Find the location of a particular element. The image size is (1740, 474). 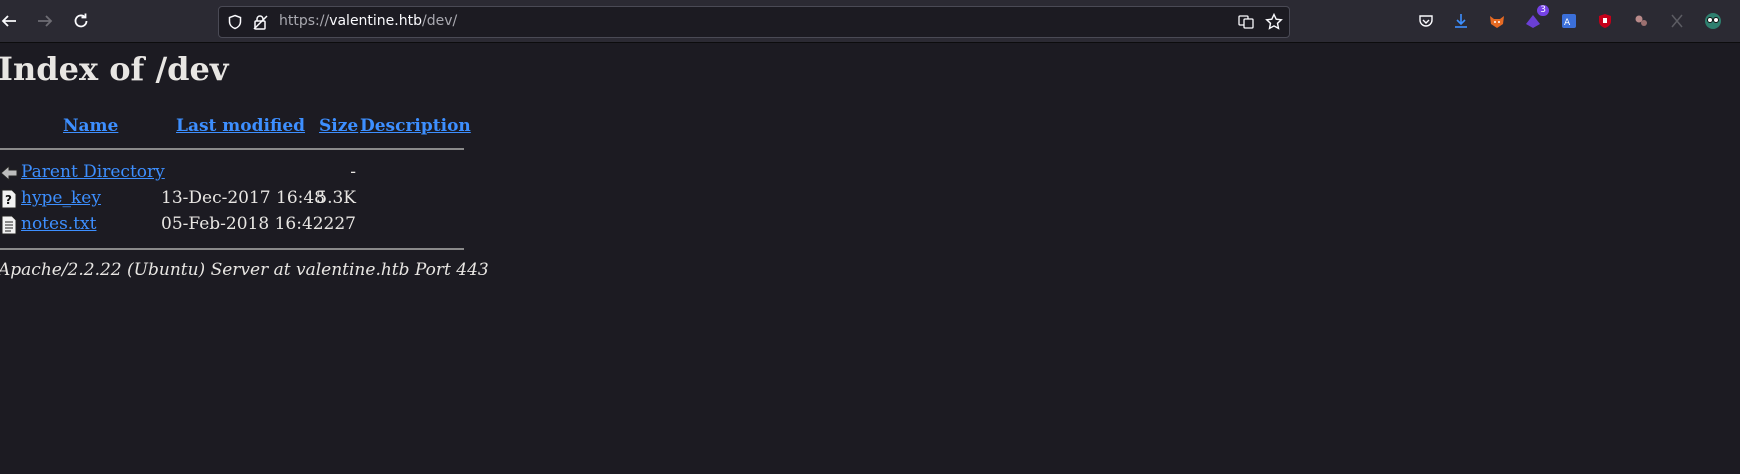

url-host: valentine.htb is located at coordinates (375, 21).